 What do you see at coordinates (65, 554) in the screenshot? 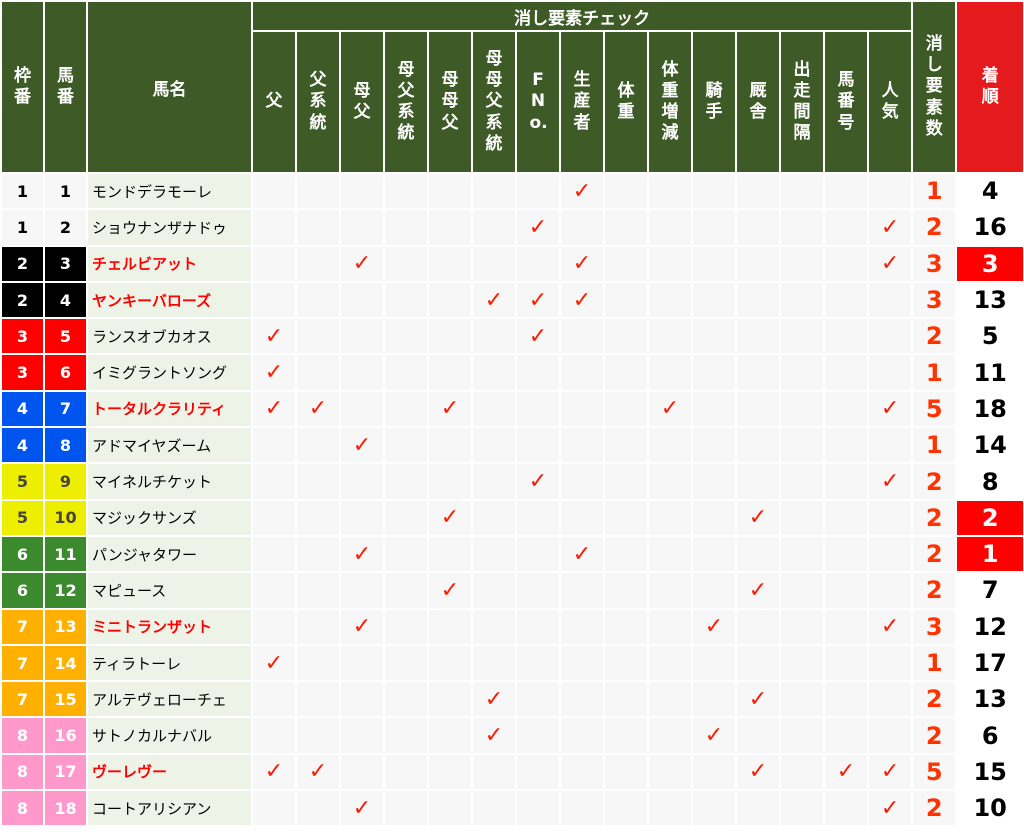
I see `umaban-cell: 11` at bounding box center [65, 554].